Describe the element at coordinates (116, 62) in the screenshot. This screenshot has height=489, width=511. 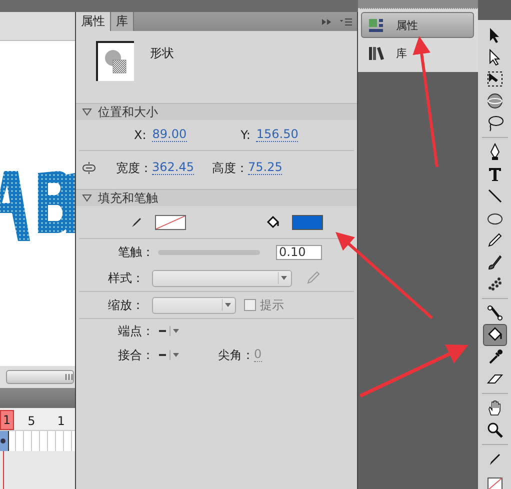
I see `shape-icon` at that location.